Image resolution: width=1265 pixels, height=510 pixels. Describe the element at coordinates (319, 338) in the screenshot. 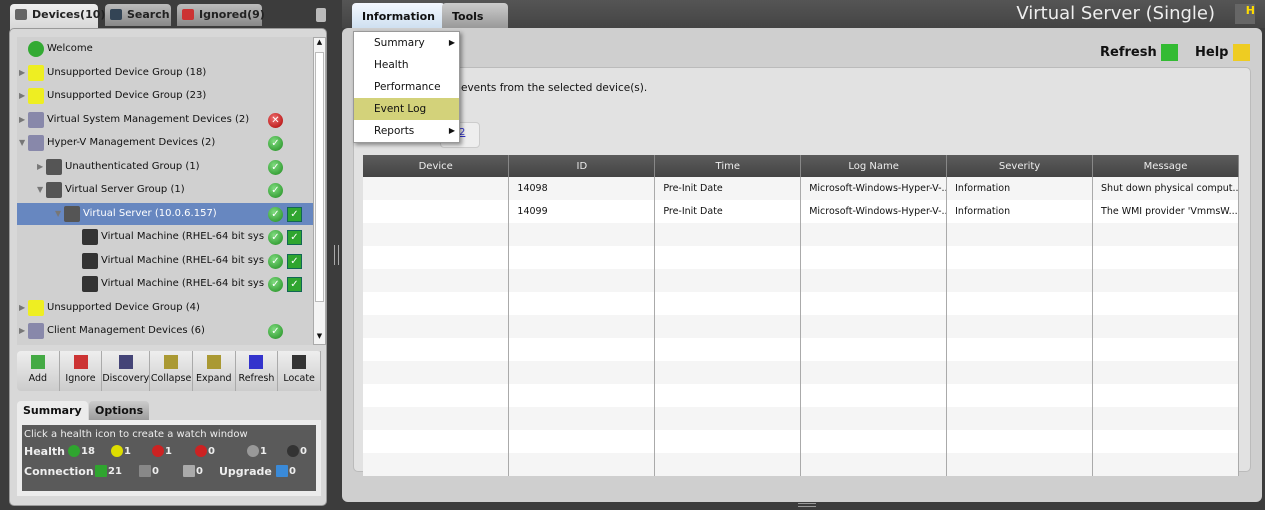

I see `scroll-down-icon: ▼` at that location.